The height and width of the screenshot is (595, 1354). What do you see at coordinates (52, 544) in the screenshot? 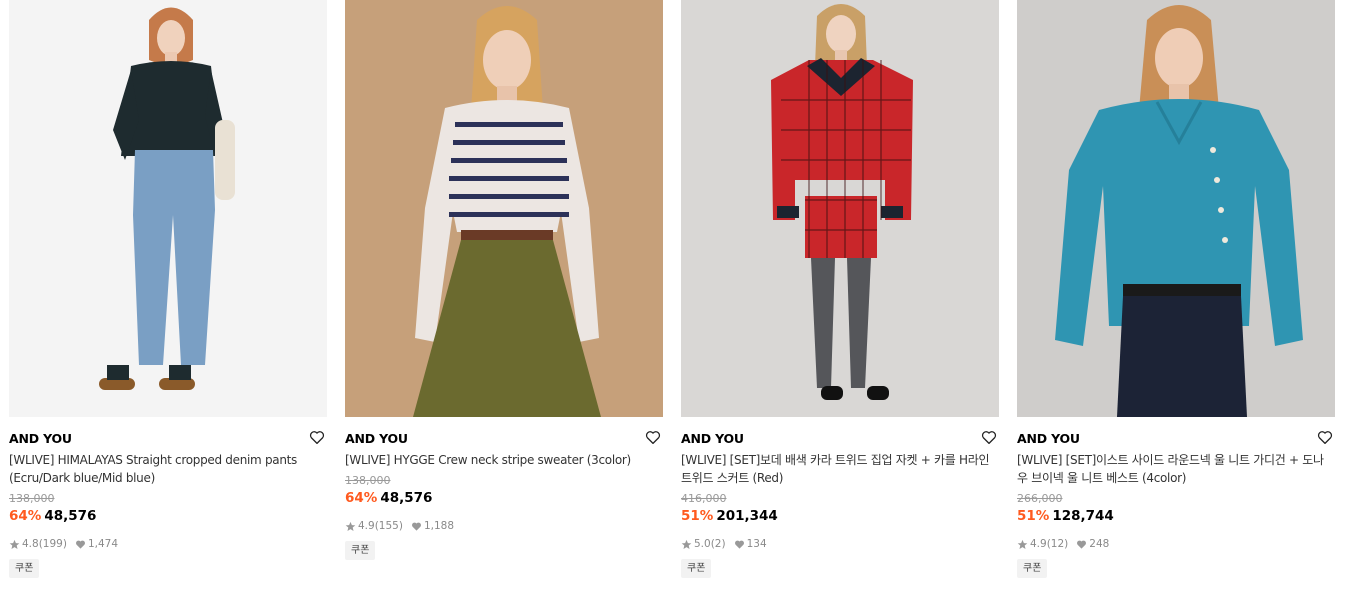
I see `review-count: (199)` at bounding box center [52, 544].